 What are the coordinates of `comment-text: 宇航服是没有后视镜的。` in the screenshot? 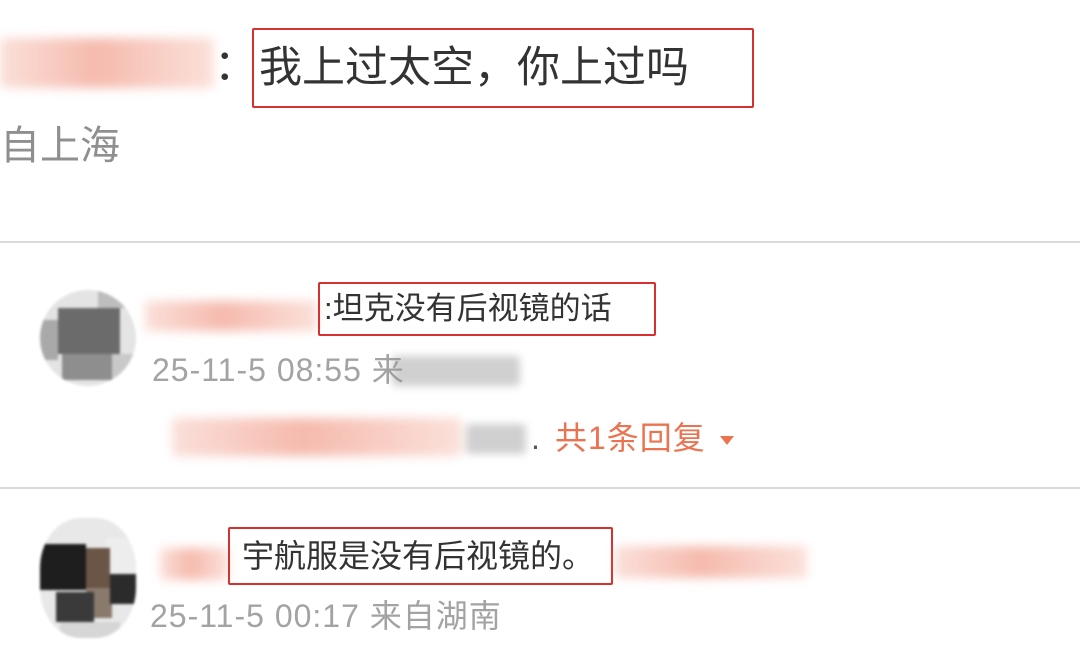 It's located at (418, 556).